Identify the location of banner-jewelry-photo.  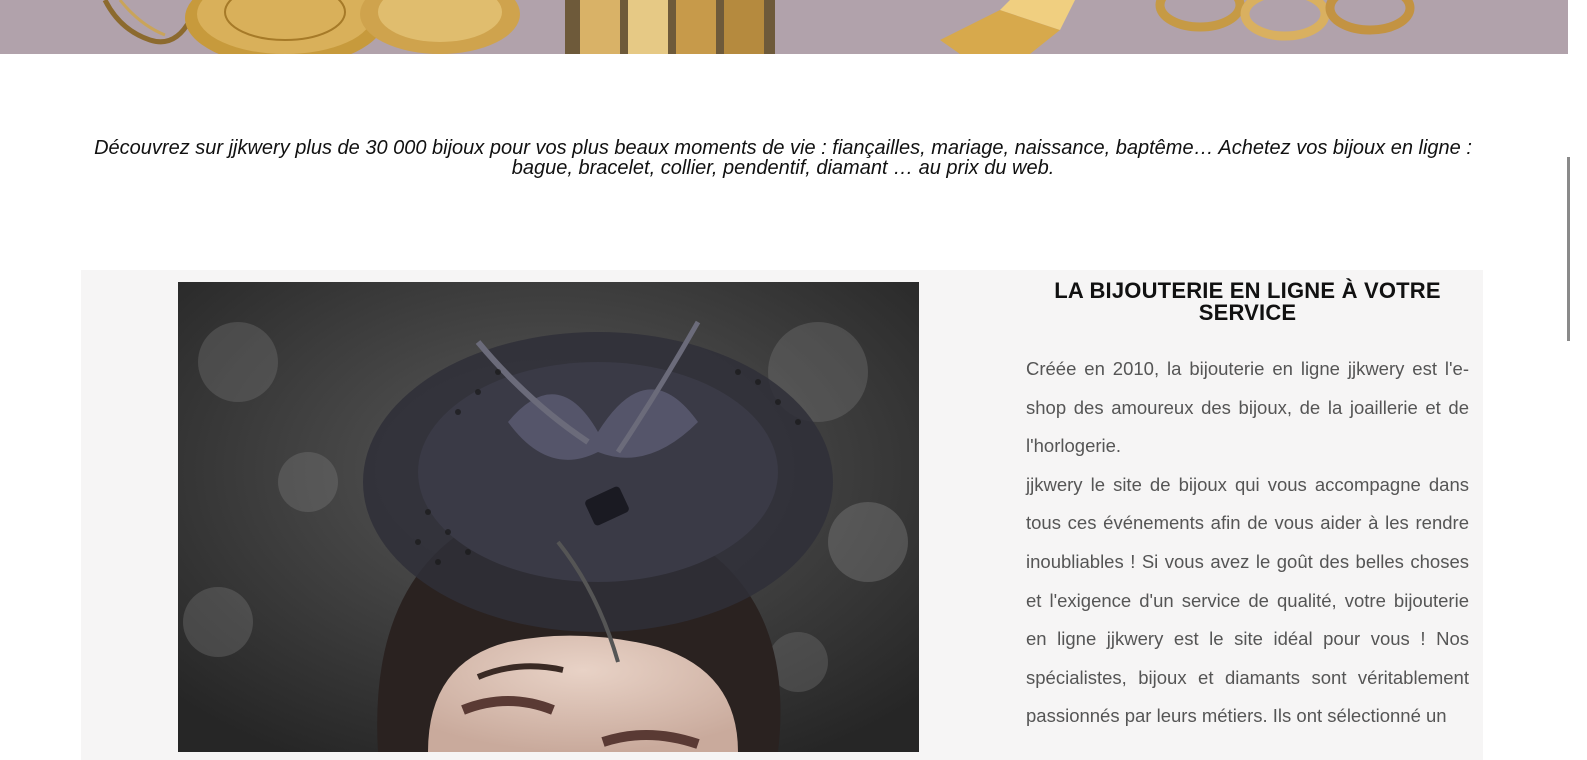
(784, 27).